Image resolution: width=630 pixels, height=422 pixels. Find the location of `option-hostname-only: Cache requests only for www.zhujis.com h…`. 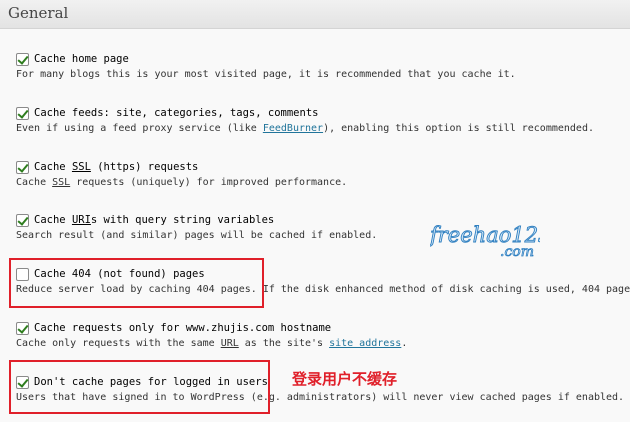

option-hostname-only: Cache requests only for www.zhujis.com h… is located at coordinates (211, 335).